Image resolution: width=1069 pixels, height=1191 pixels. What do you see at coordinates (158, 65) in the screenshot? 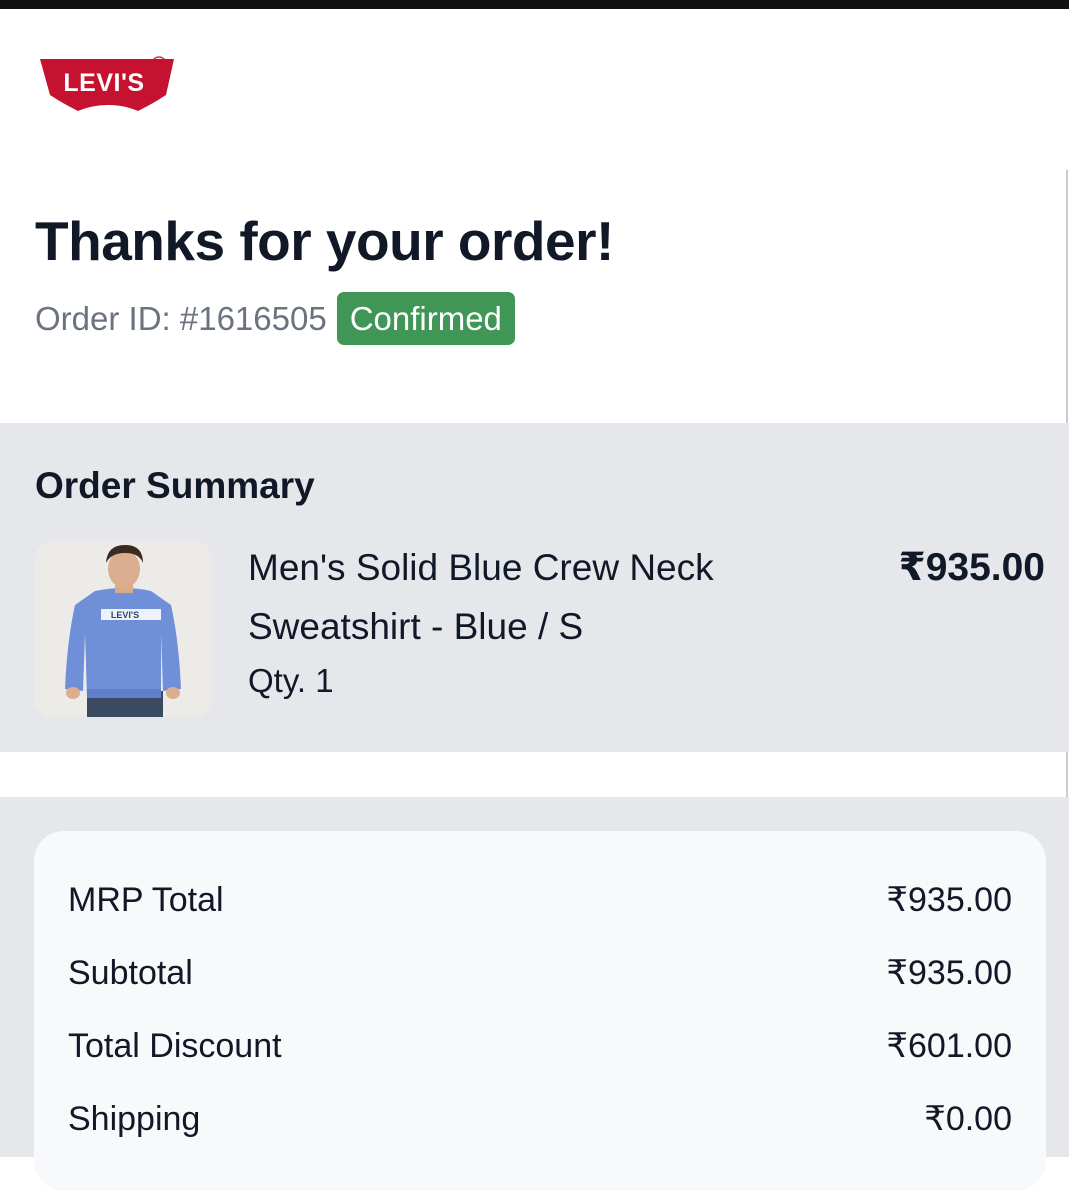
I see `svg-text: R` at bounding box center [158, 65].